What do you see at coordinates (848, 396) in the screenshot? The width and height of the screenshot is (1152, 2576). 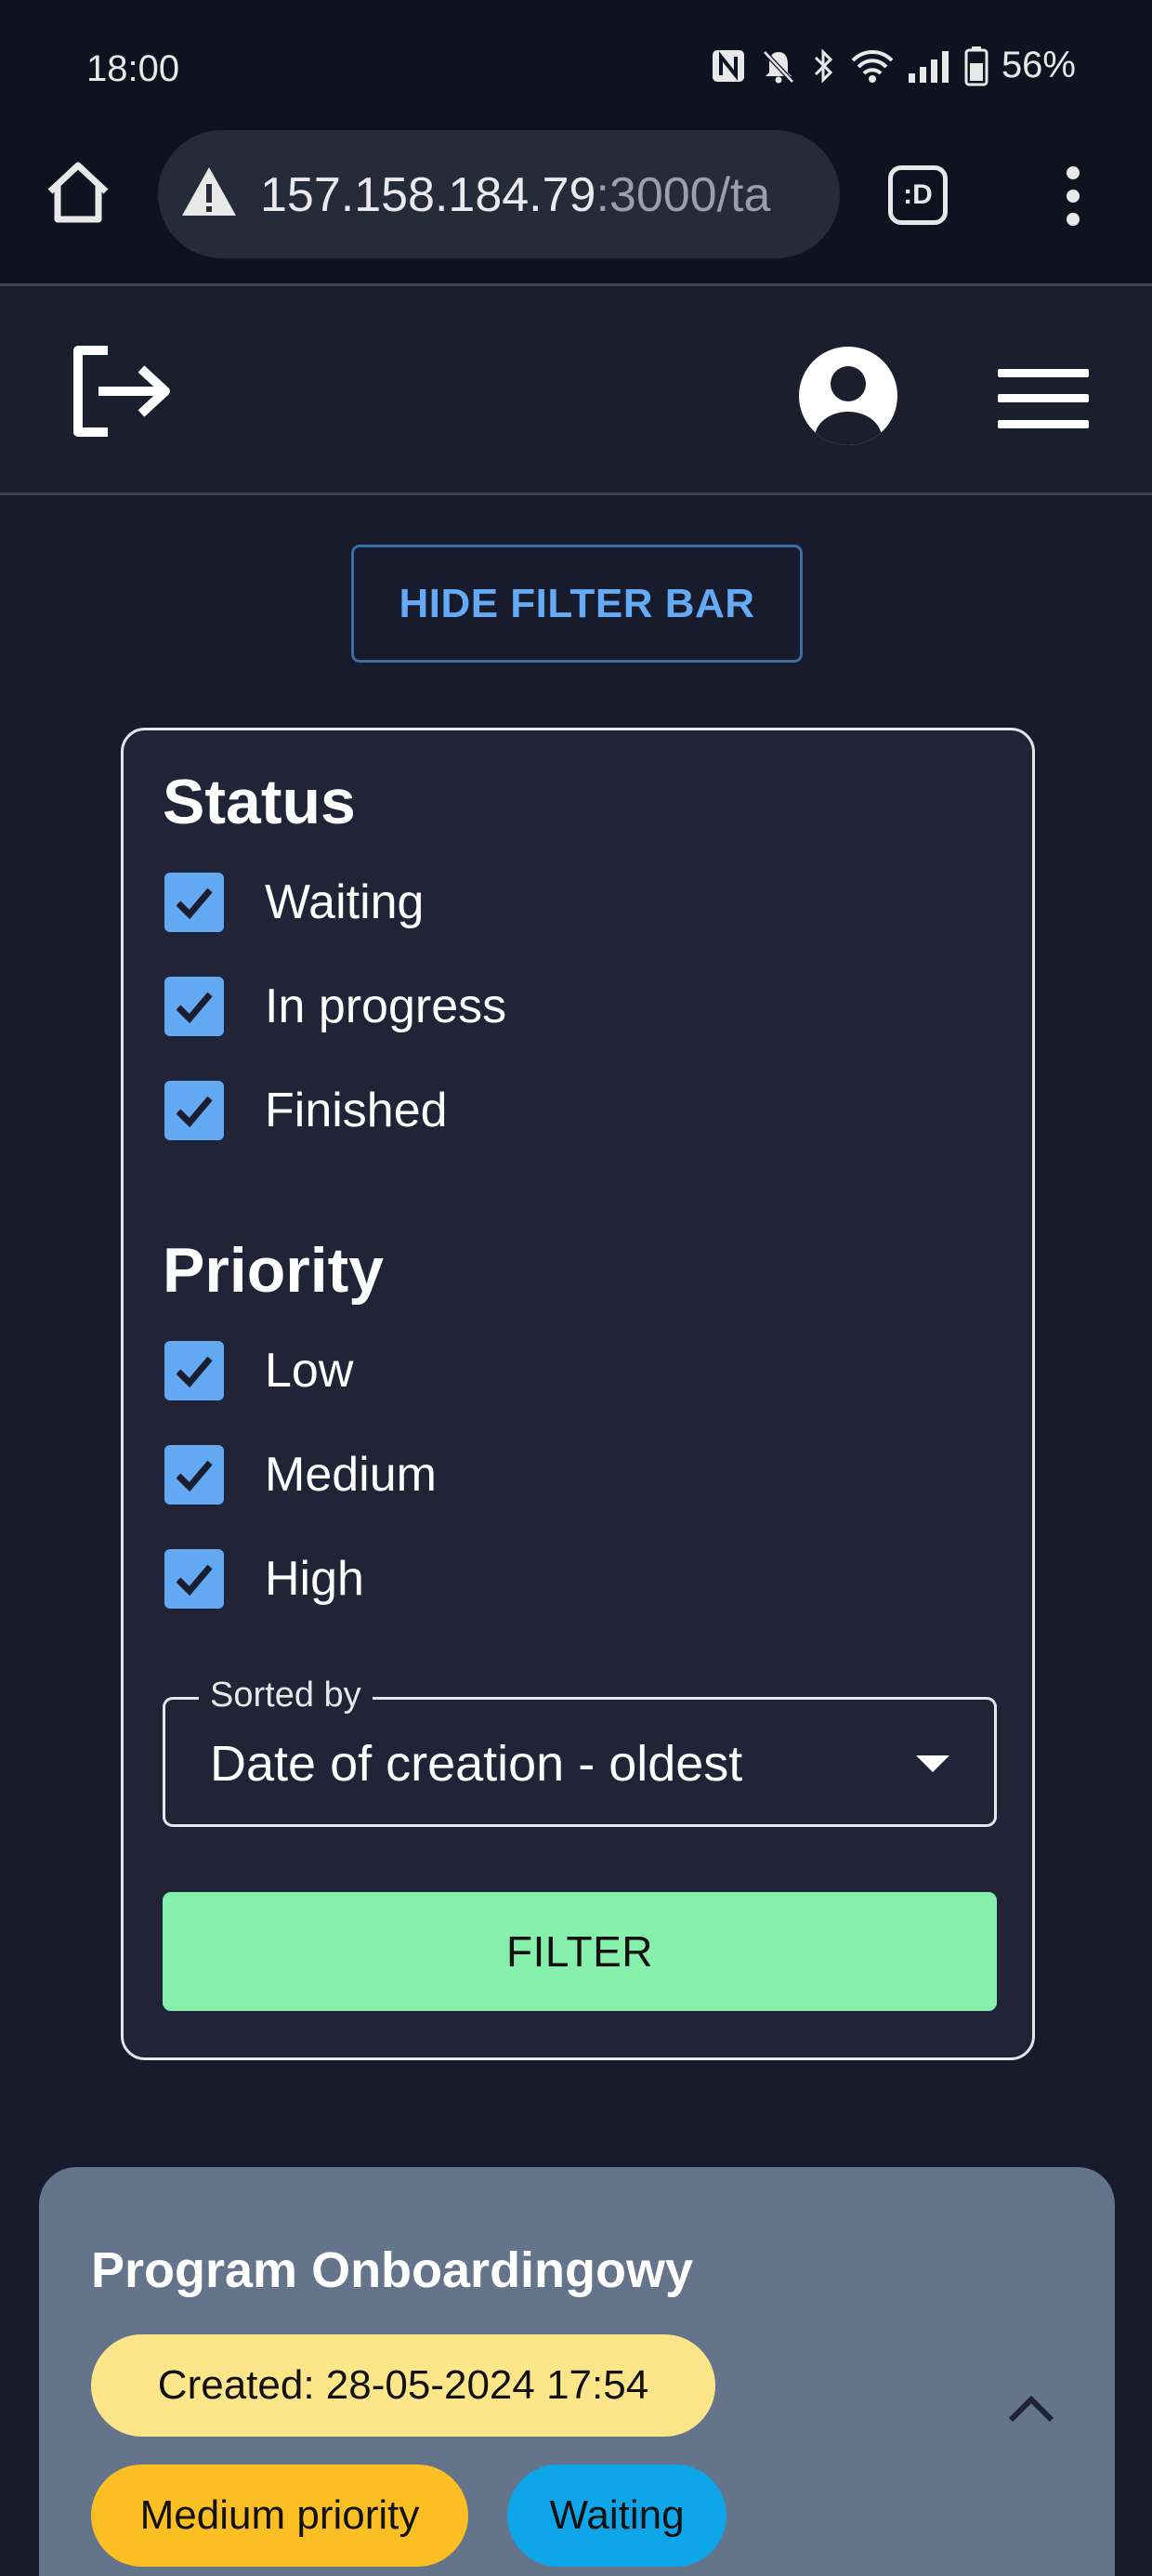 I see `account-icon` at bounding box center [848, 396].